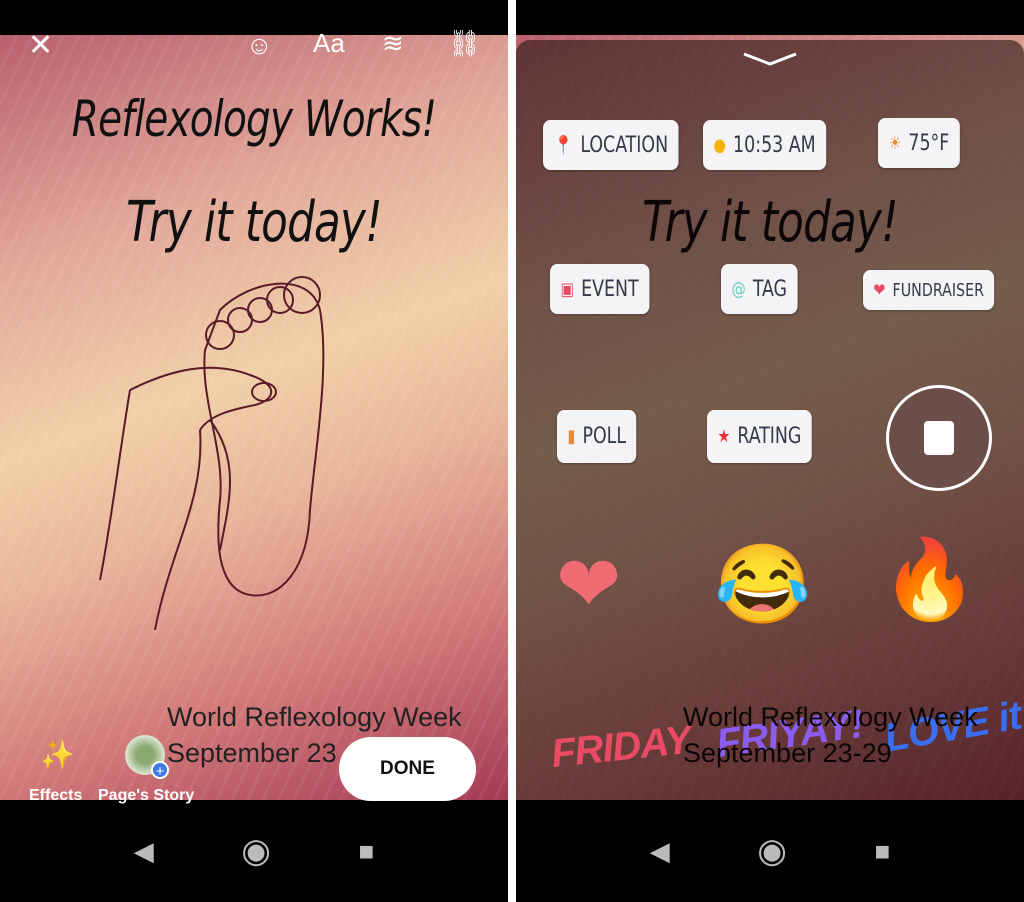 This screenshot has width=1024, height=902. Describe the element at coordinates (567, 289) in the screenshot. I see `calendar-icon: ▣` at that location.